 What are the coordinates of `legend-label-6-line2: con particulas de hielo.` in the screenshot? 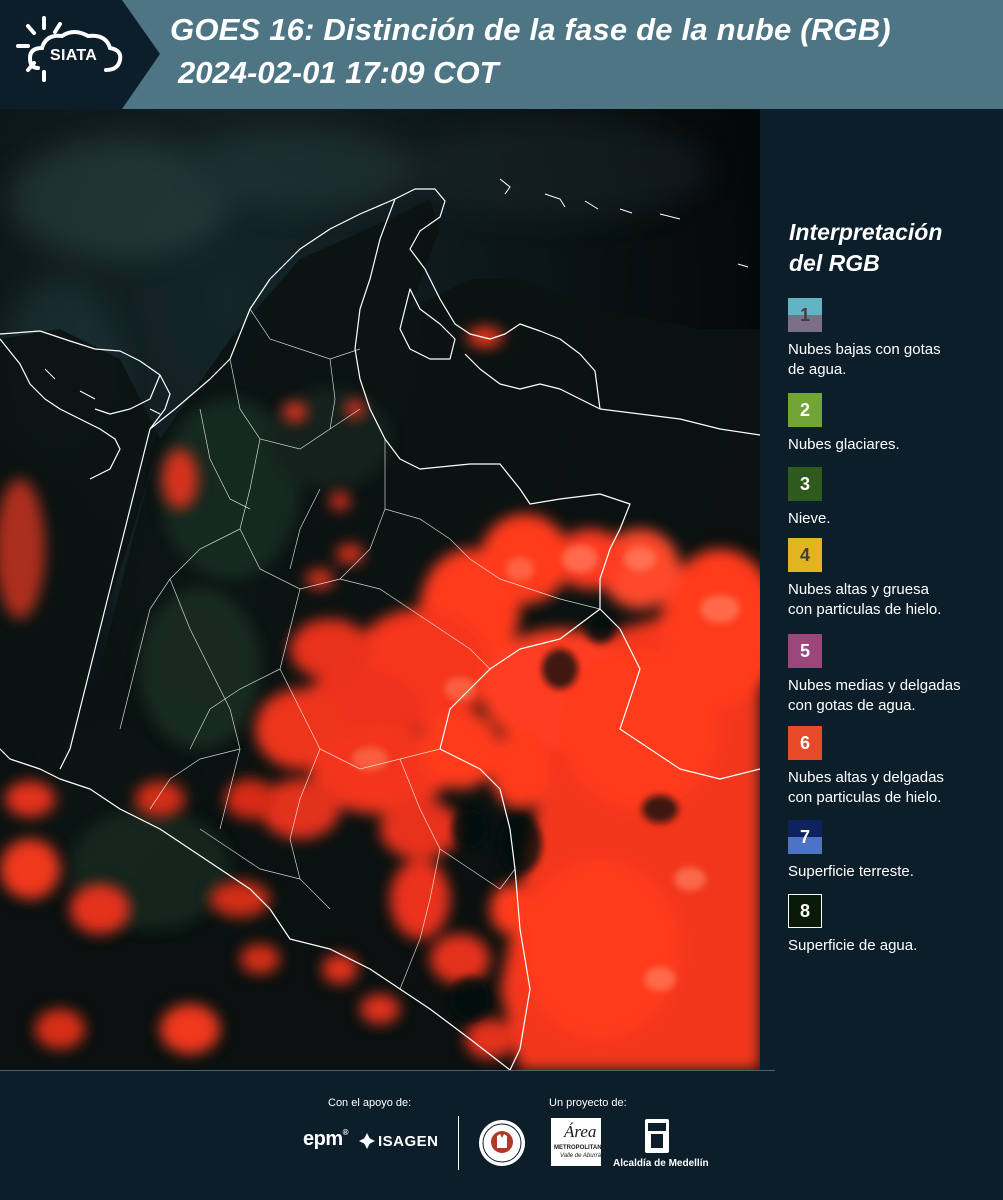 It's located at (865, 797).